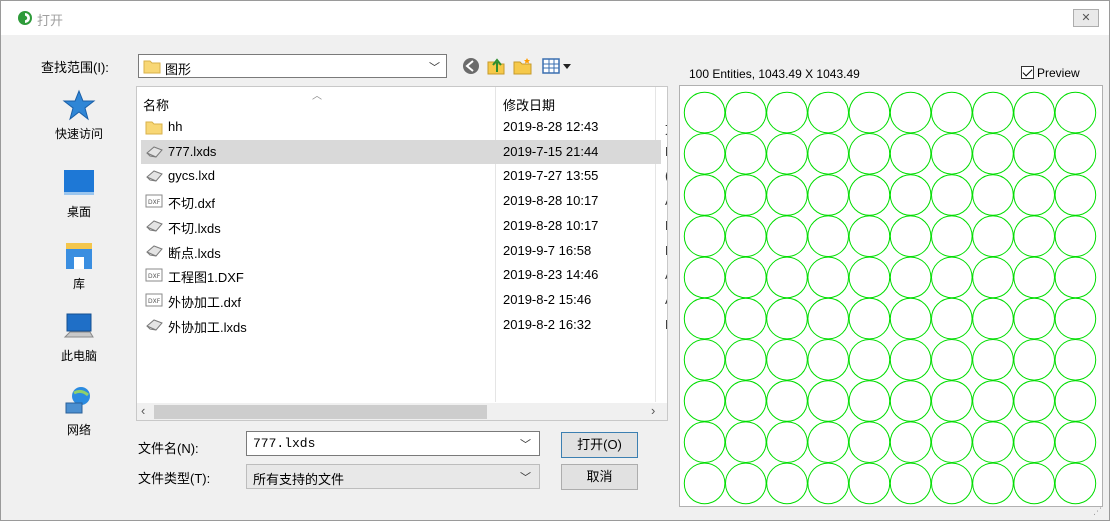 This screenshot has height=521, width=1110. I want to click on desktop-icon, so click(79, 182).